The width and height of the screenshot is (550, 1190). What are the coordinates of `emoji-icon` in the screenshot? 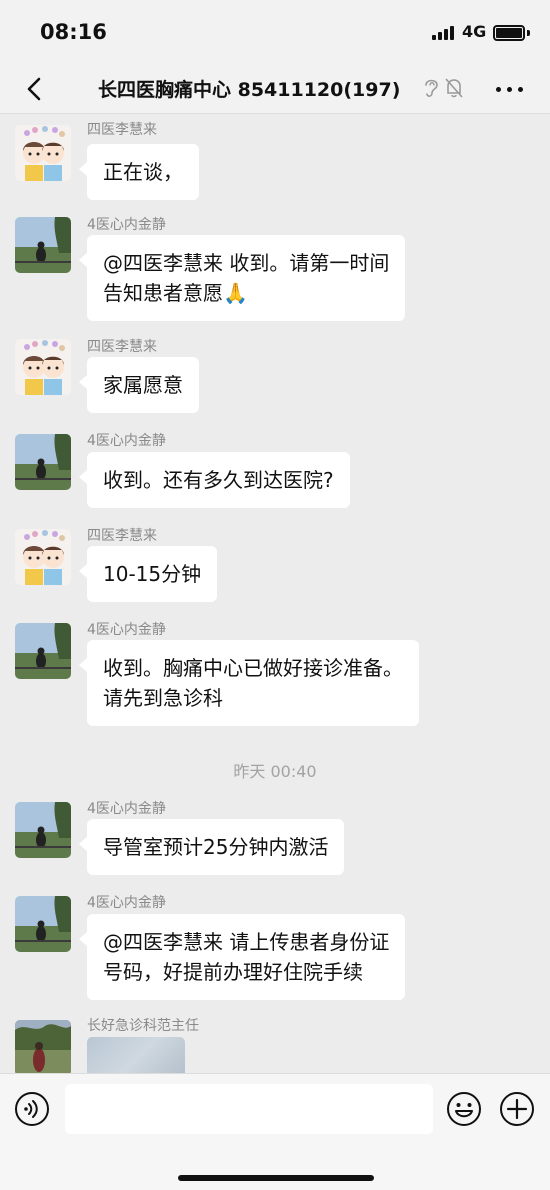 It's located at (464, 1109).